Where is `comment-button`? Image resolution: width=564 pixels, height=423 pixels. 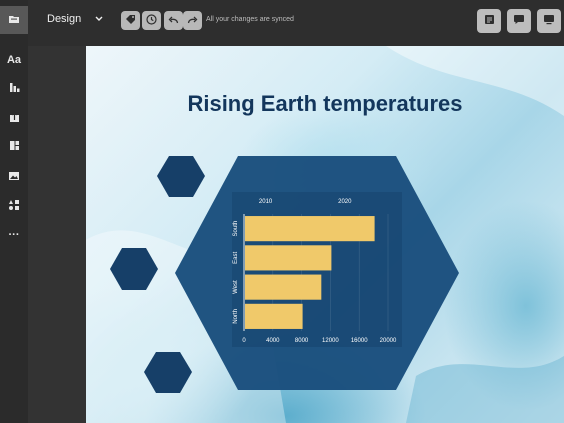 comment-button is located at coordinates (519, 21).